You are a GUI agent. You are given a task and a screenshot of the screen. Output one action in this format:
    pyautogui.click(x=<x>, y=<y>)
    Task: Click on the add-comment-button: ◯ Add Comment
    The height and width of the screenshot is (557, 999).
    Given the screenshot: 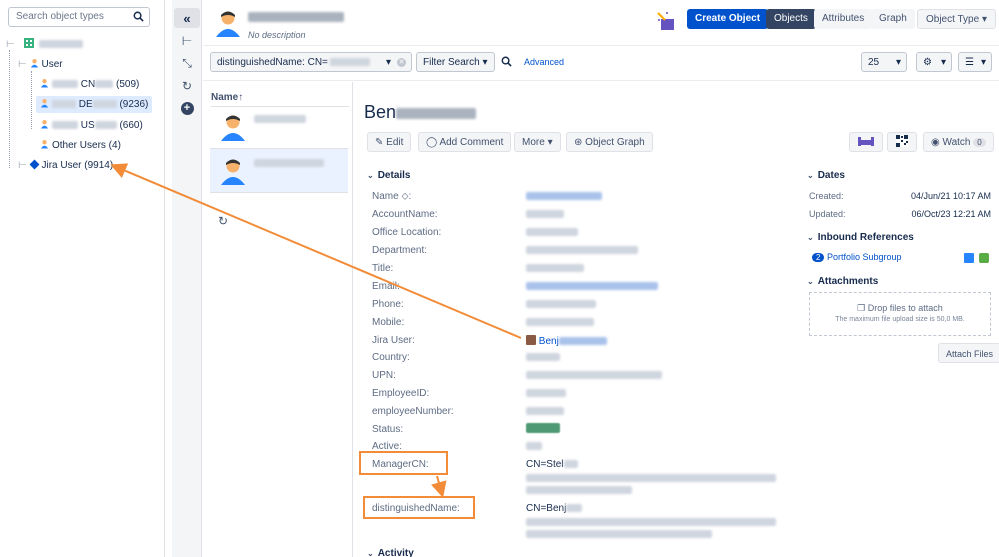 What is the action you would take?
    pyautogui.click(x=465, y=142)
    